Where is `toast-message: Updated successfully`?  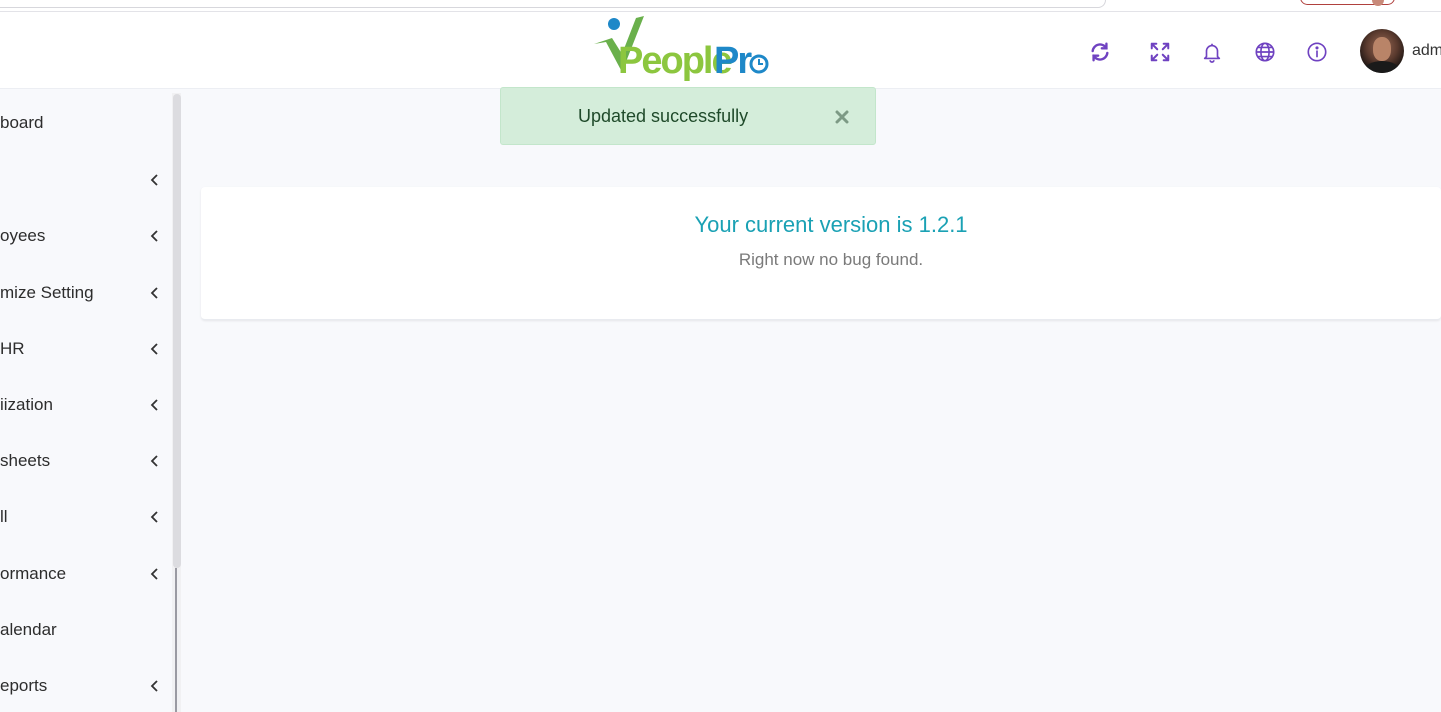 toast-message: Updated successfully is located at coordinates (663, 116).